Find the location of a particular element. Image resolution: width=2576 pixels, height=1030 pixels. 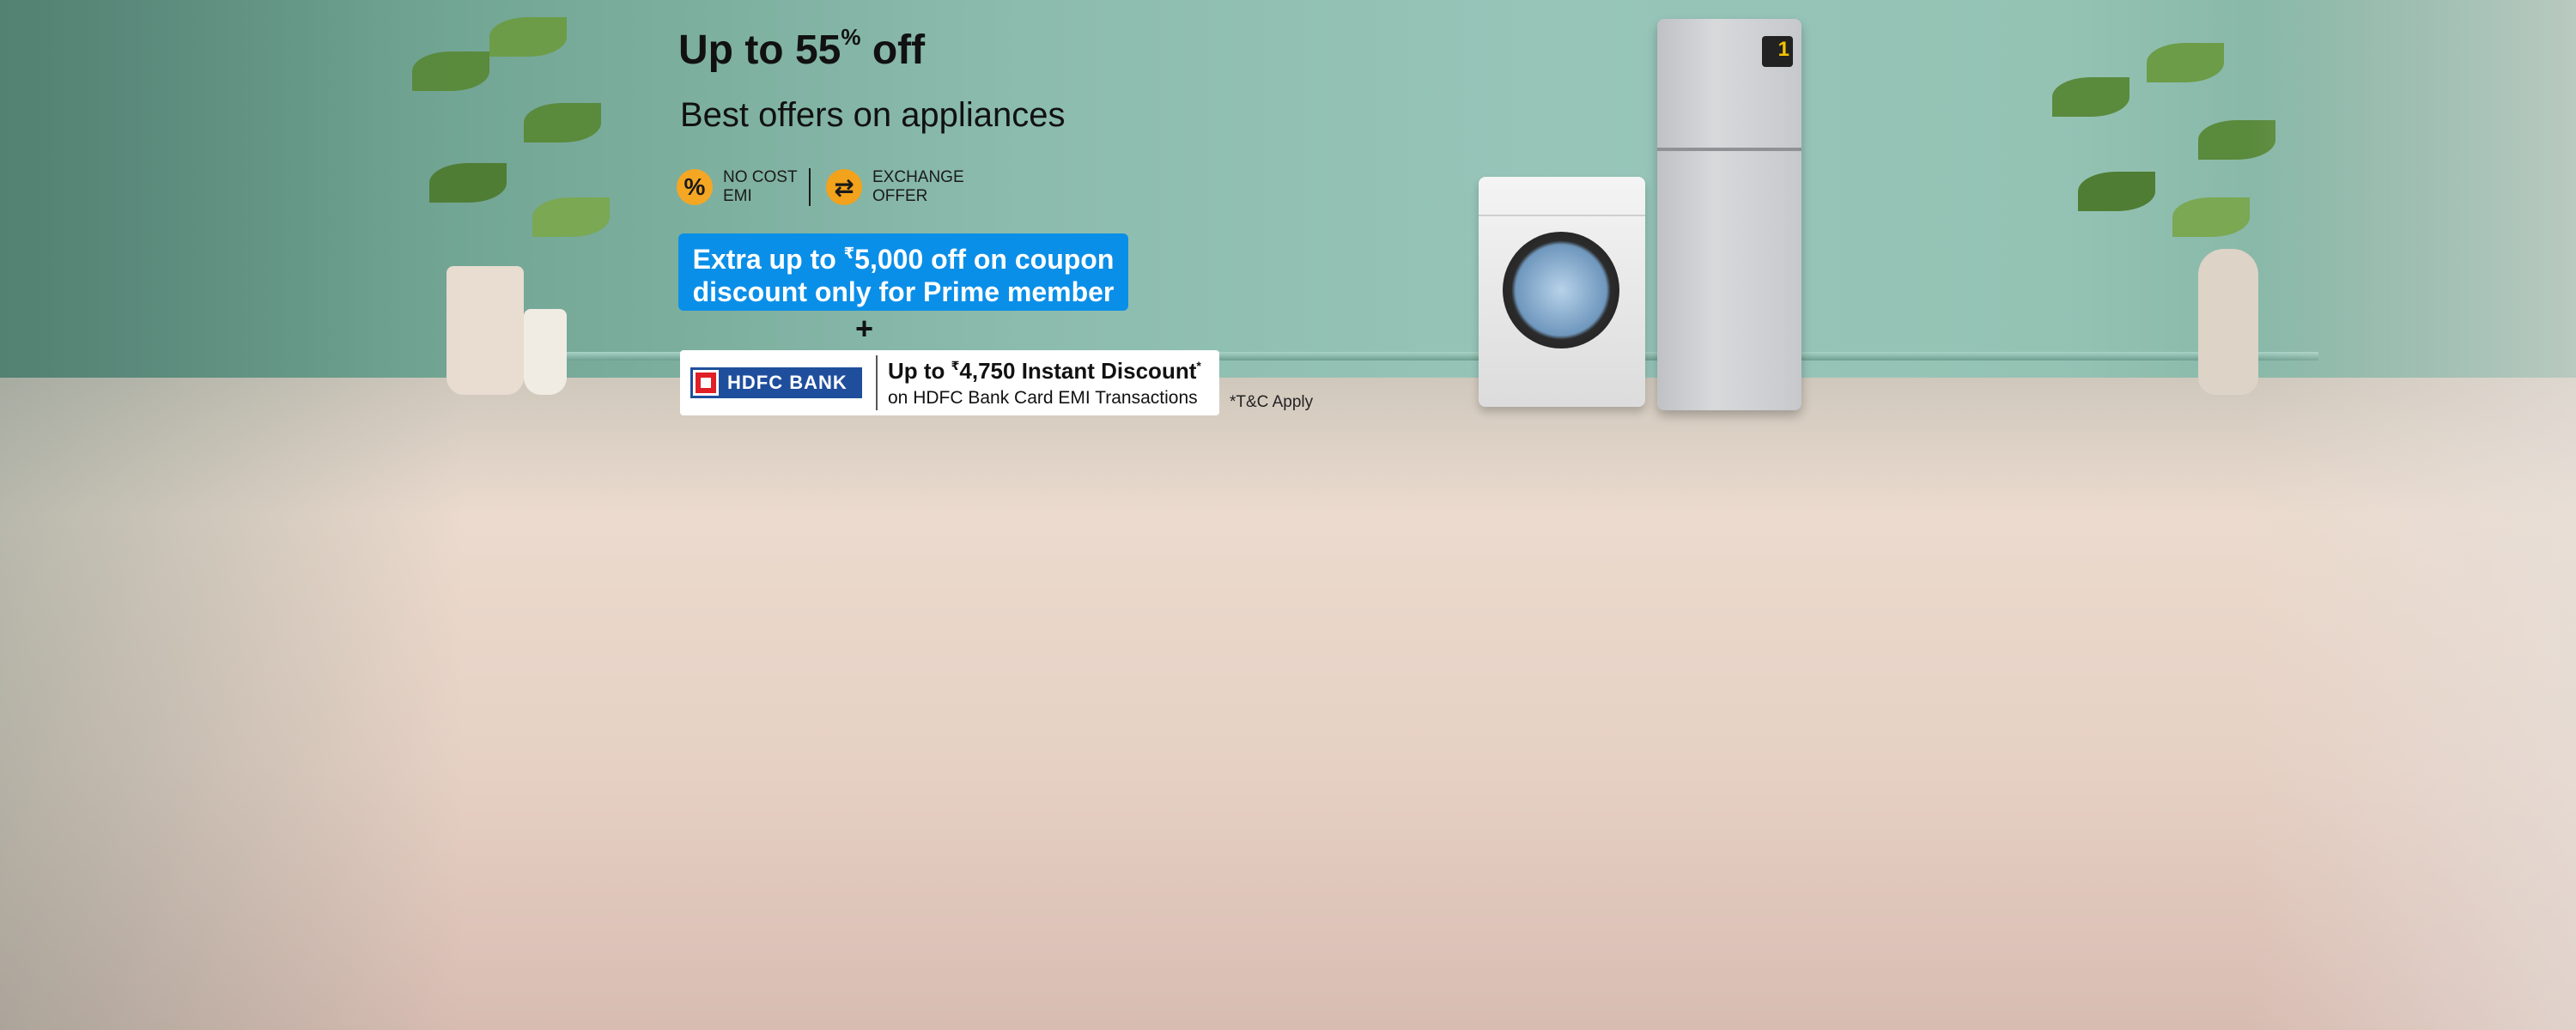

terms-note: *T&C Apply is located at coordinates (1272, 402).